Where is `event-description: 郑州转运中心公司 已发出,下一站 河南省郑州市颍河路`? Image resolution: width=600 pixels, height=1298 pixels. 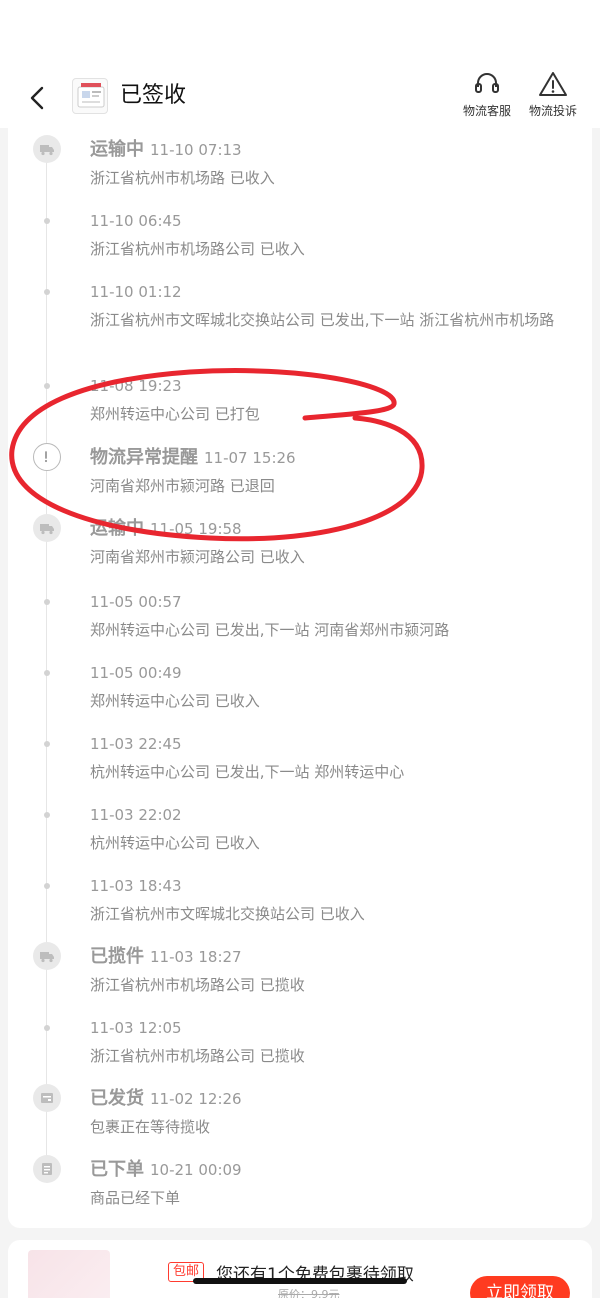
event-description: 郑州转运中心公司 已发出,下一站 河南省郑州市颍河路 is located at coordinates (270, 630).